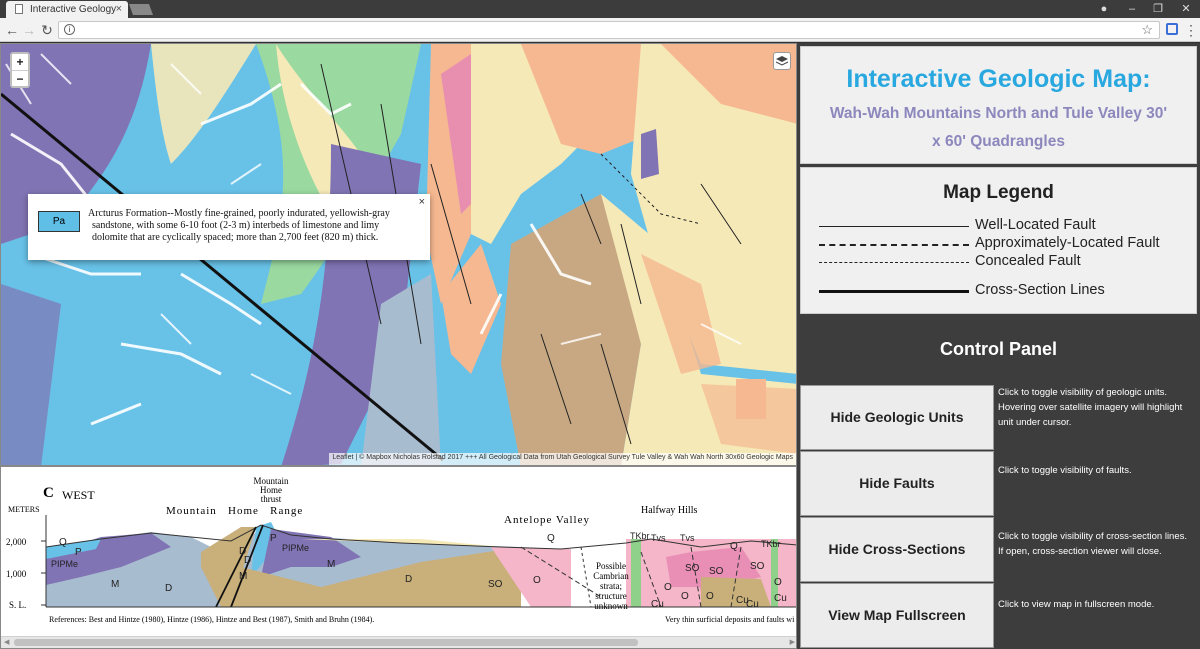 This screenshot has height=649, width=1200. What do you see at coordinates (1004, 244) in the screenshot?
I see `legend-item-approximate: Approximately-Located Fault` at bounding box center [1004, 244].